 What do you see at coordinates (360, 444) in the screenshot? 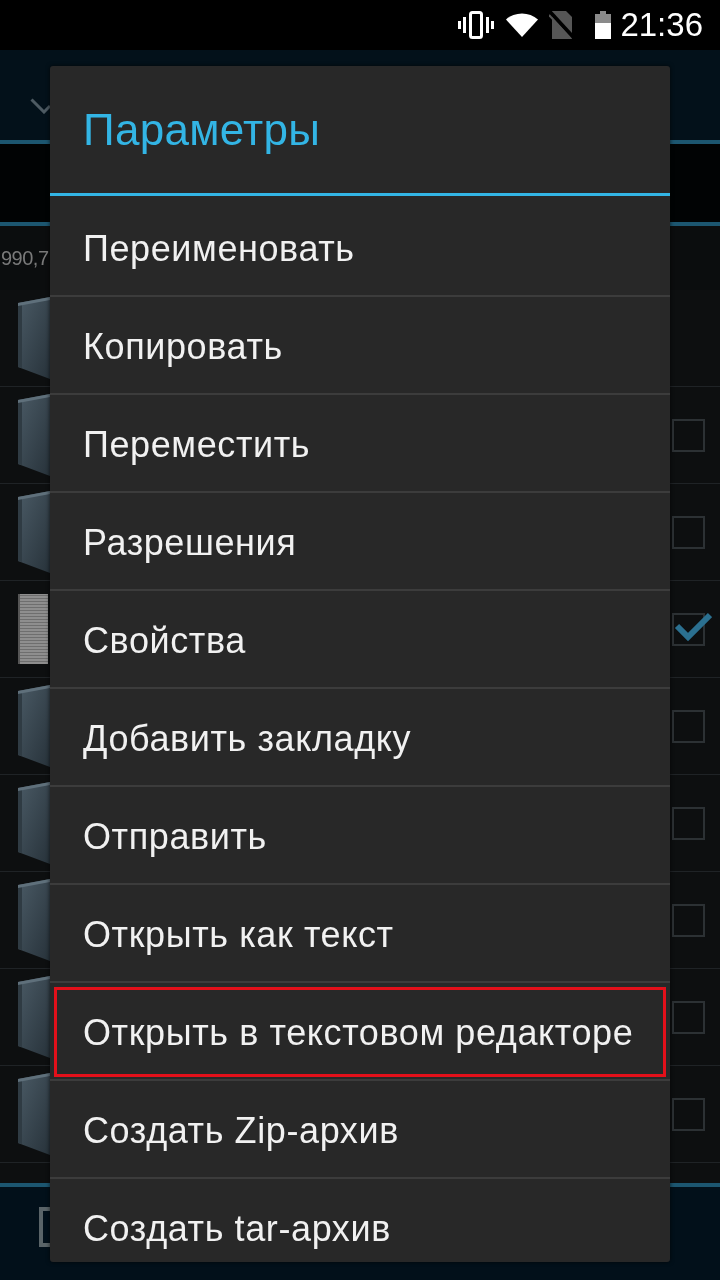
I see `menu-item: Переместить` at bounding box center [360, 444].